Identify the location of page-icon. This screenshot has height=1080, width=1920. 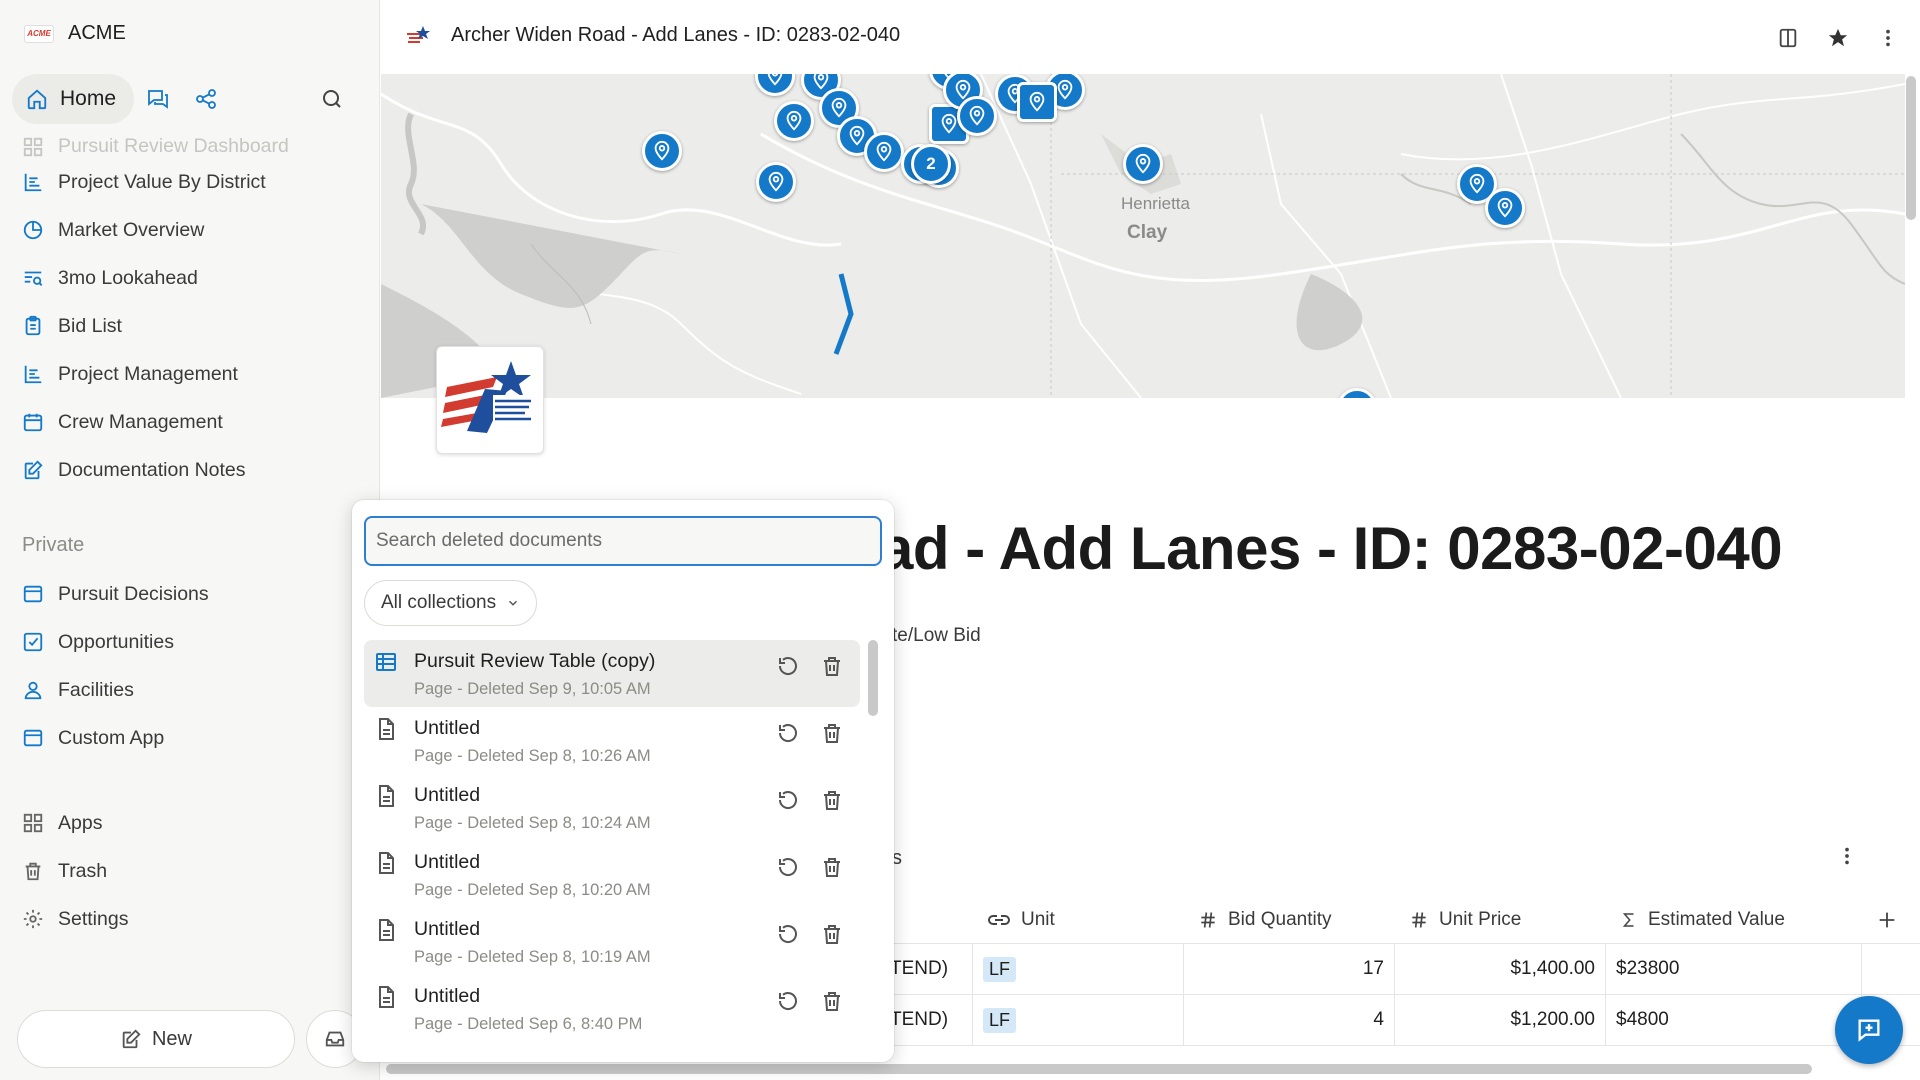
(386, 798).